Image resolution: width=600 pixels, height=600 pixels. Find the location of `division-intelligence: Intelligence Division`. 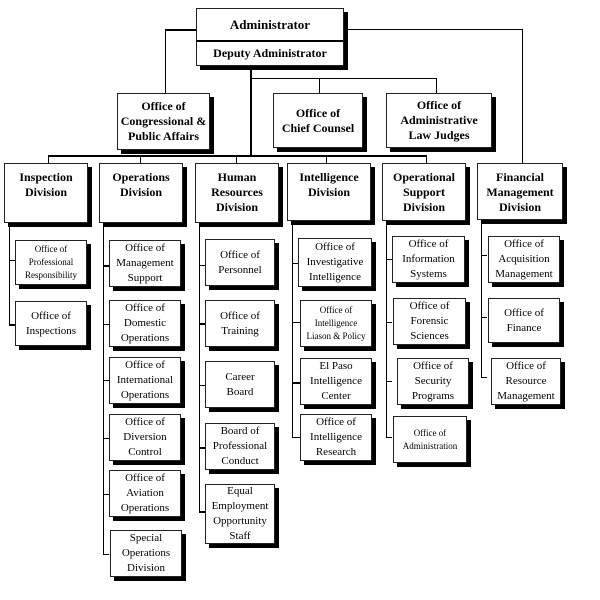

division-intelligence: Intelligence Division is located at coordinates (329, 192).